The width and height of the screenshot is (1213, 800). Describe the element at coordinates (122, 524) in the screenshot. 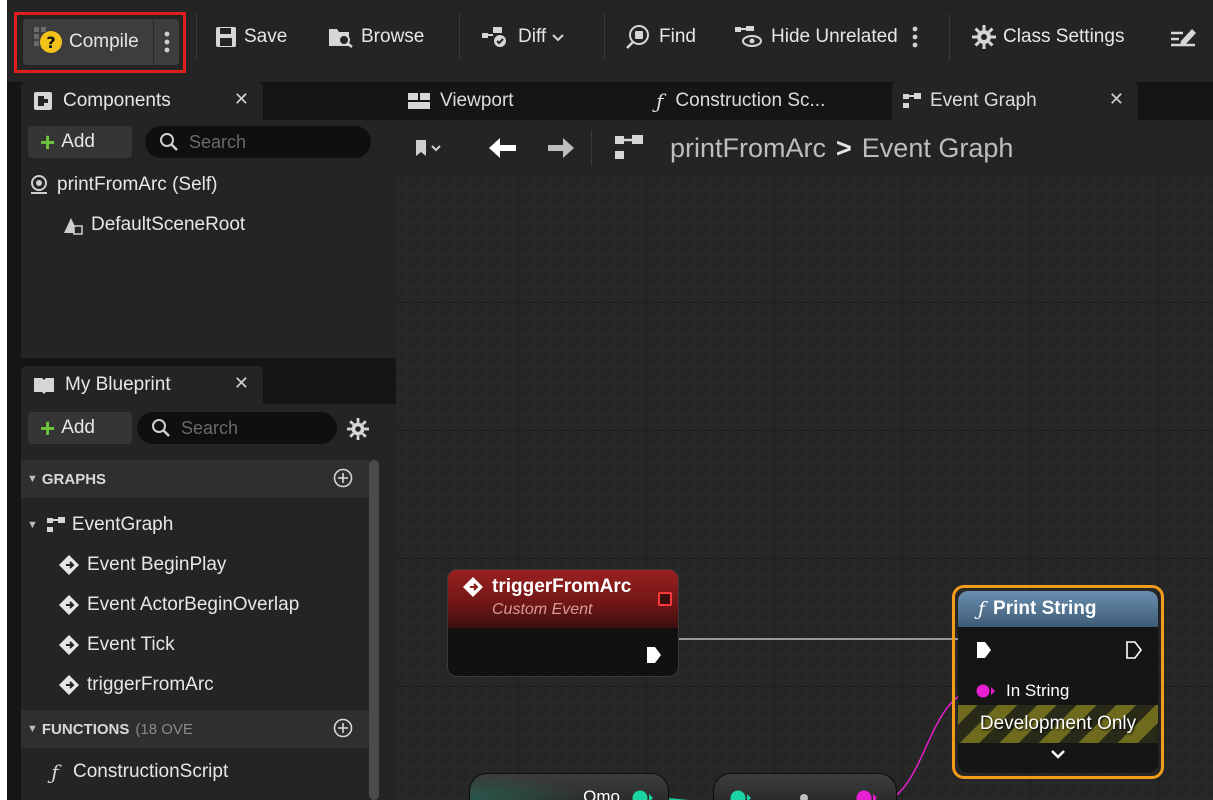

I see `graph-label: EventGraph` at that location.